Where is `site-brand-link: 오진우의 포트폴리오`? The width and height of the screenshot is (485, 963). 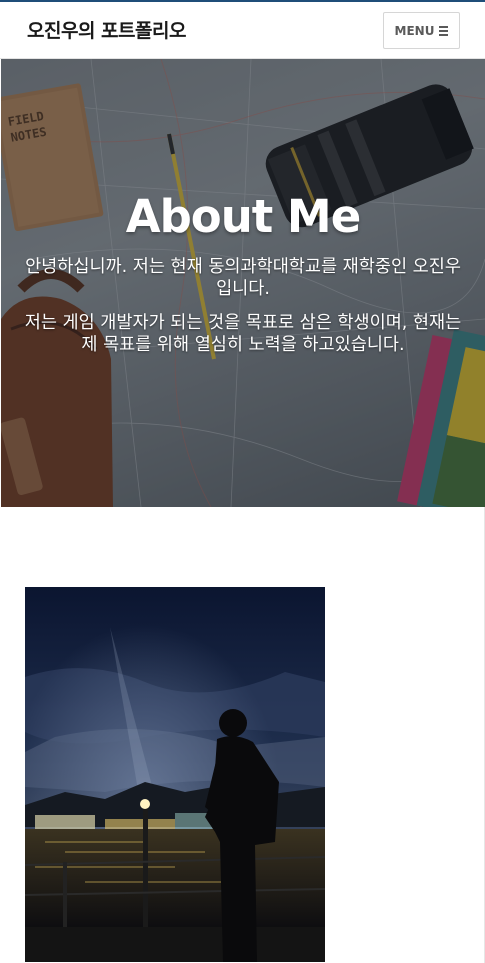 site-brand-link: 오진우의 포트폴리오 is located at coordinates (106, 29).